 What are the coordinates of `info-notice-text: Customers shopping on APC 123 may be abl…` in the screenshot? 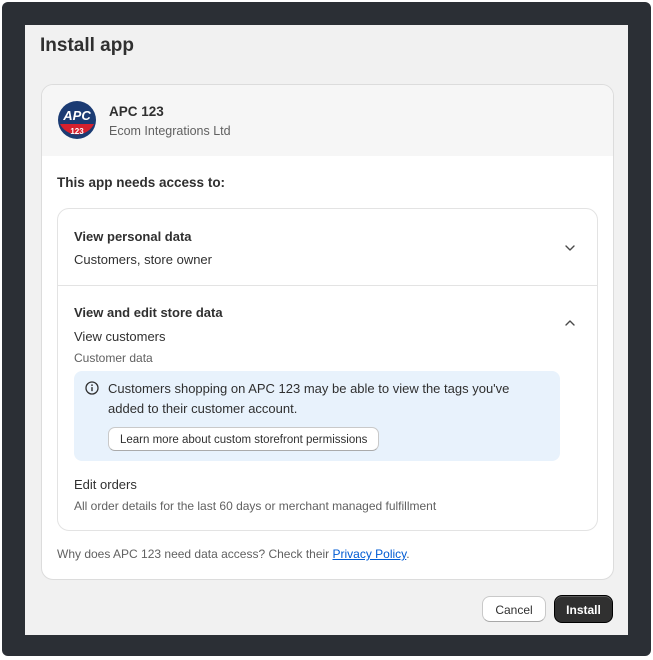 It's located at (309, 398).